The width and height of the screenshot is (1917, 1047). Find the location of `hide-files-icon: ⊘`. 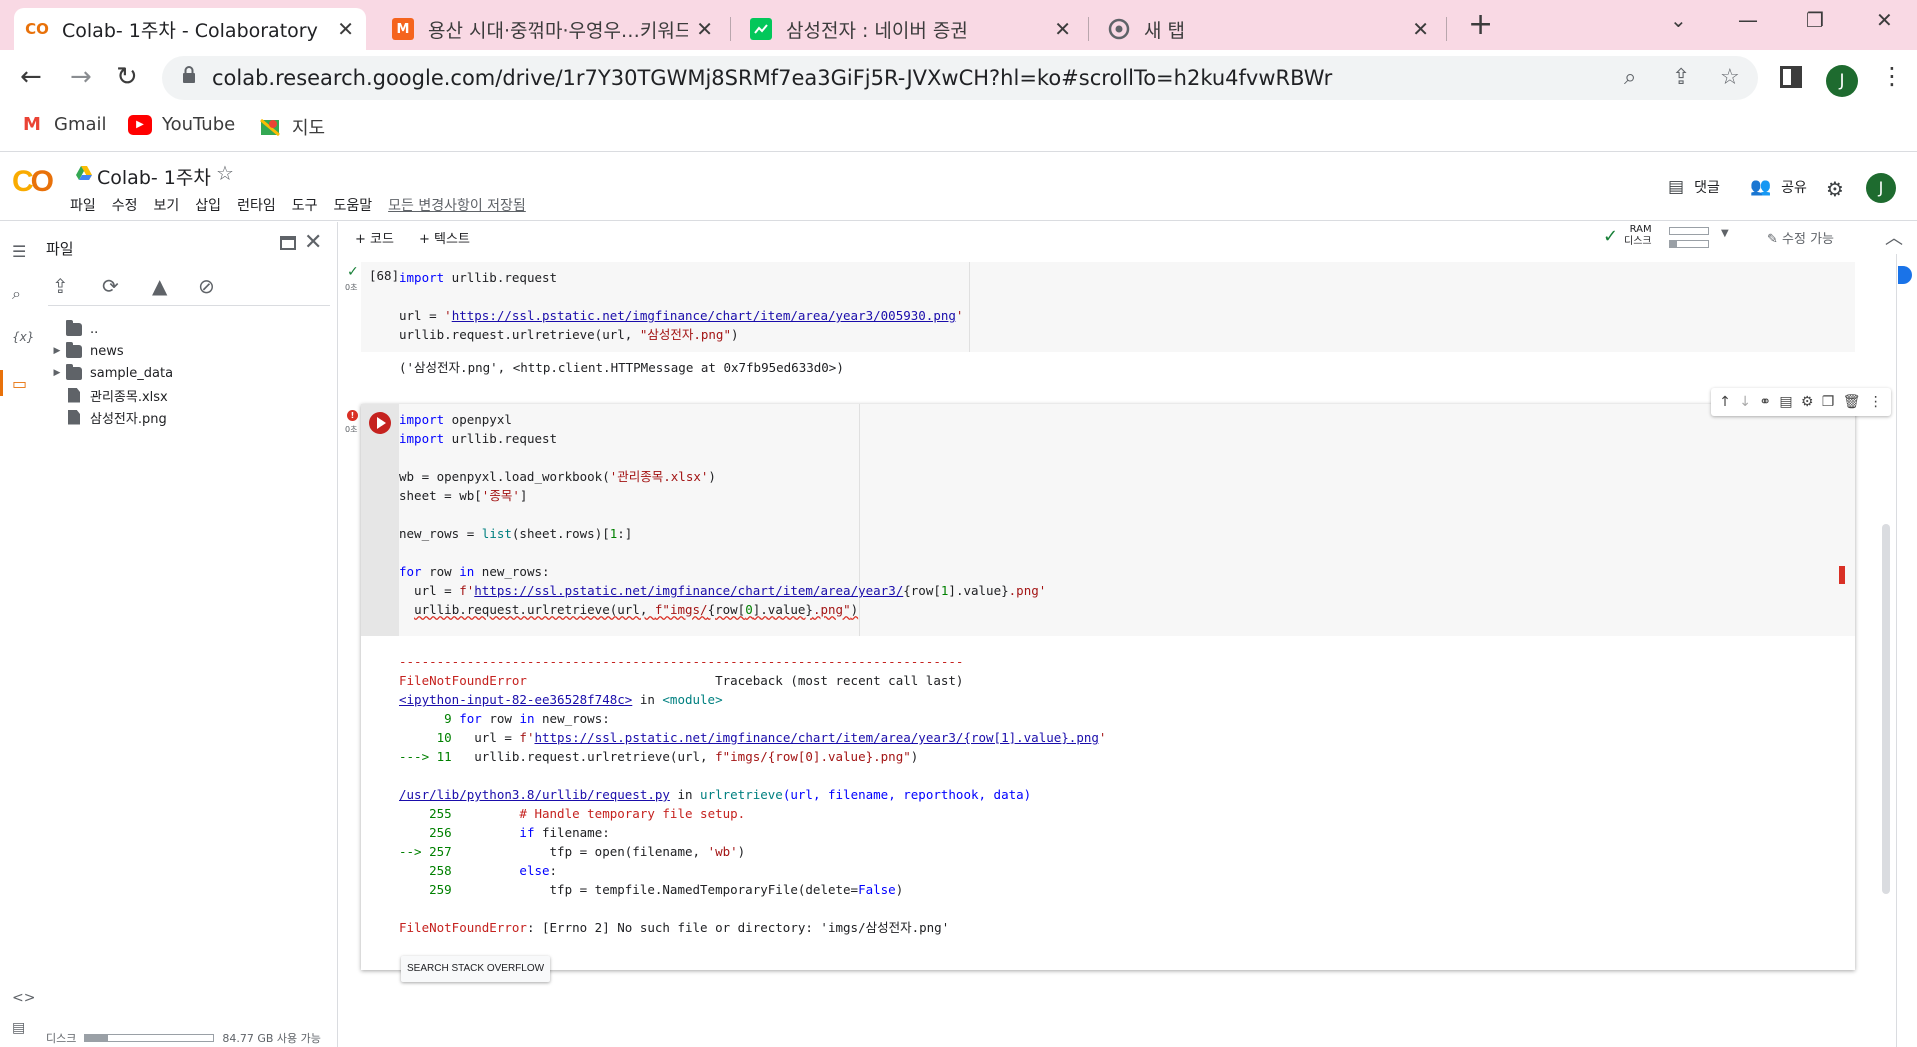

hide-files-icon: ⊘ is located at coordinates (206, 286).